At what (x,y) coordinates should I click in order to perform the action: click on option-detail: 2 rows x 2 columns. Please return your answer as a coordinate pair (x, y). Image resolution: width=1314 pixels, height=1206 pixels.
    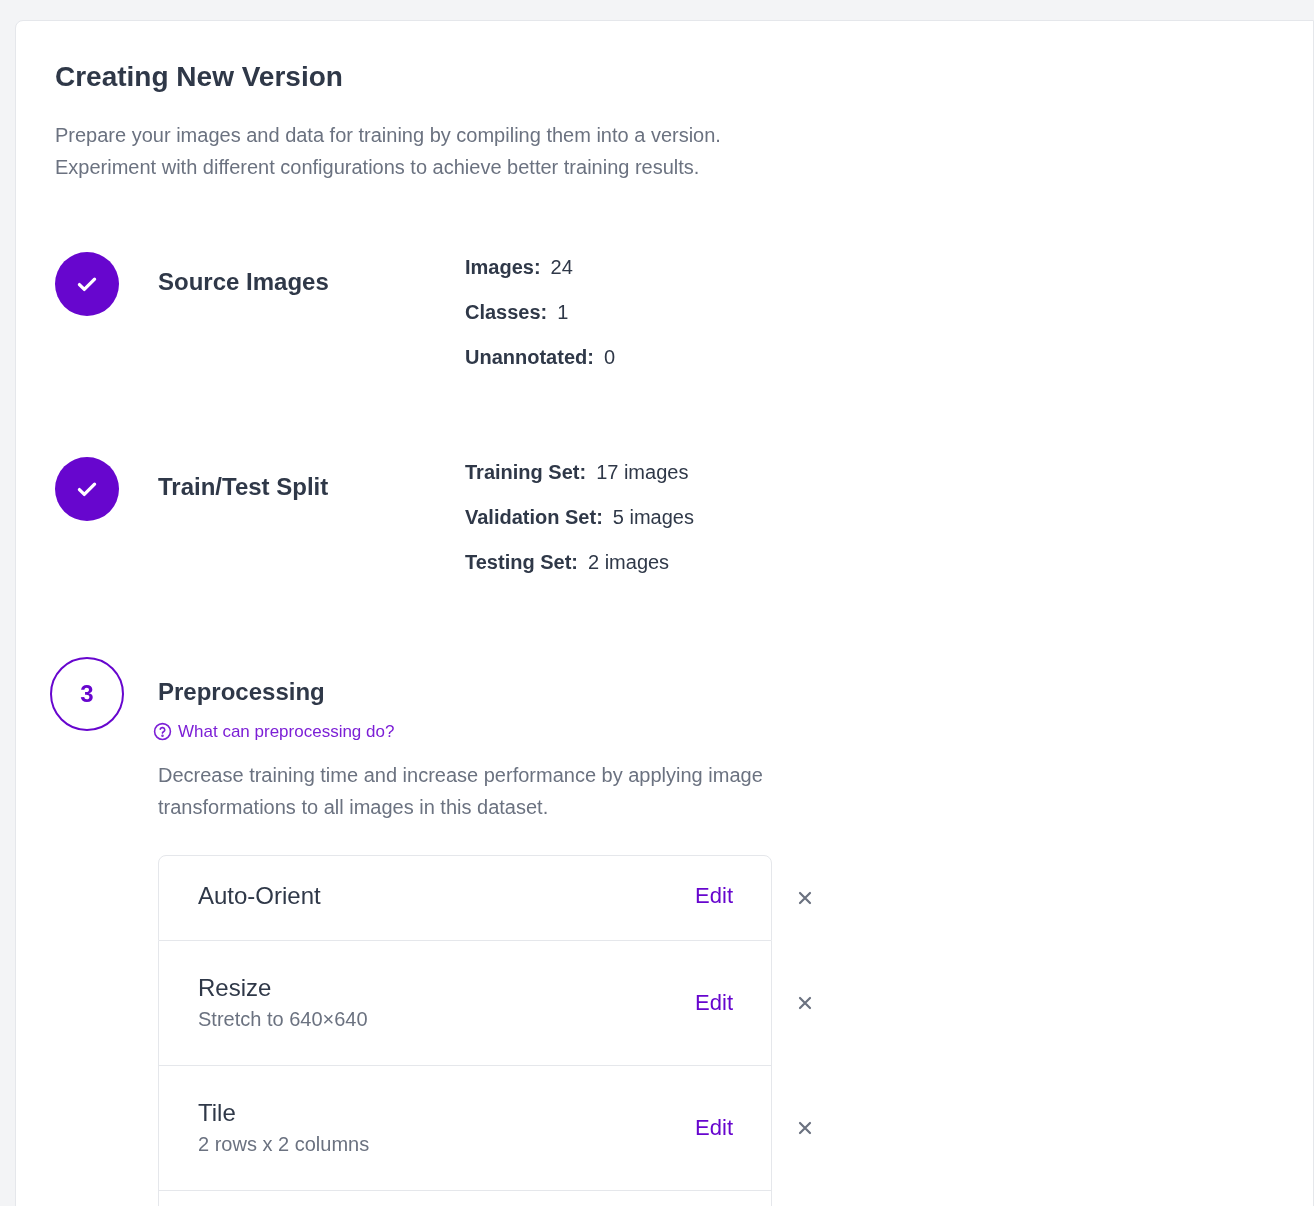
    Looking at the image, I should click on (284, 1144).